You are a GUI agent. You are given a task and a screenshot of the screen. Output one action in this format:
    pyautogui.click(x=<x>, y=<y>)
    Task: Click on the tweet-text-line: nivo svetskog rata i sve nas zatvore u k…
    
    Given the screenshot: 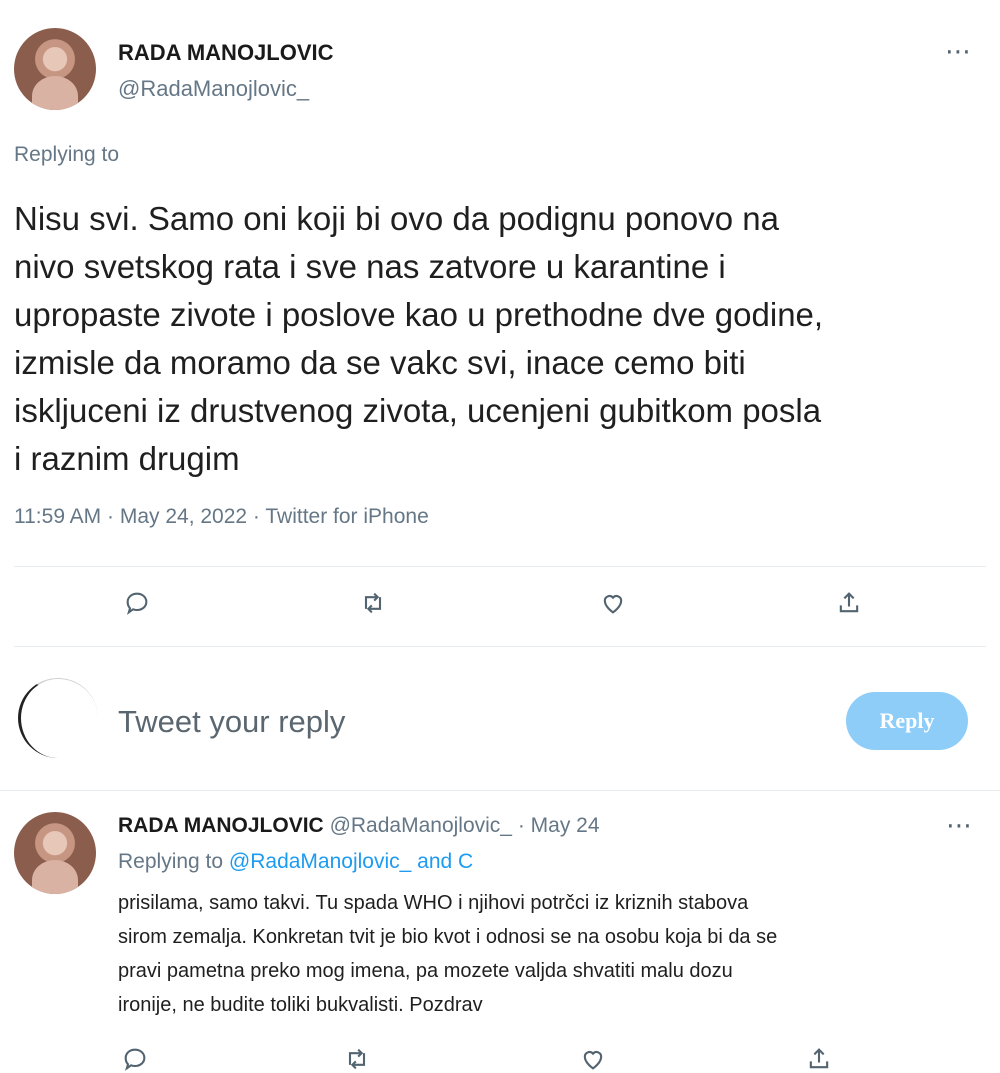 What is the action you would take?
    pyautogui.click(x=370, y=266)
    